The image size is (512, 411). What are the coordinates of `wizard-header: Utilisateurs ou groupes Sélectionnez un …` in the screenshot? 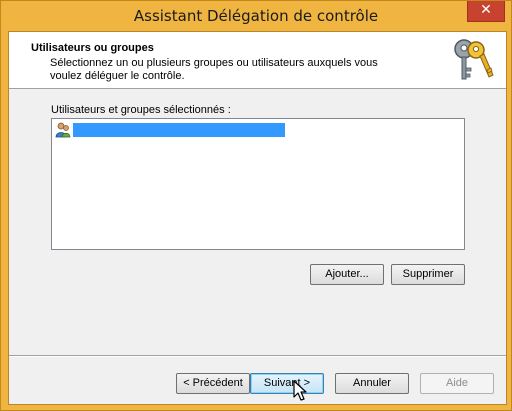 It's located at (257, 60).